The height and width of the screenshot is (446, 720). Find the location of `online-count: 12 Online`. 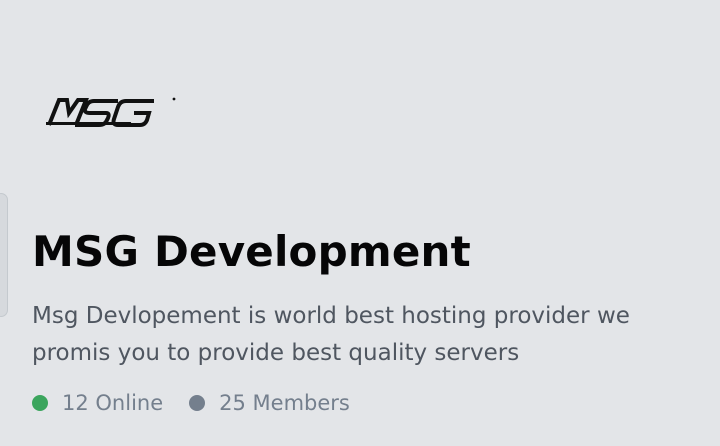

online-count: 12 Online is located at coordinates (97, 403).